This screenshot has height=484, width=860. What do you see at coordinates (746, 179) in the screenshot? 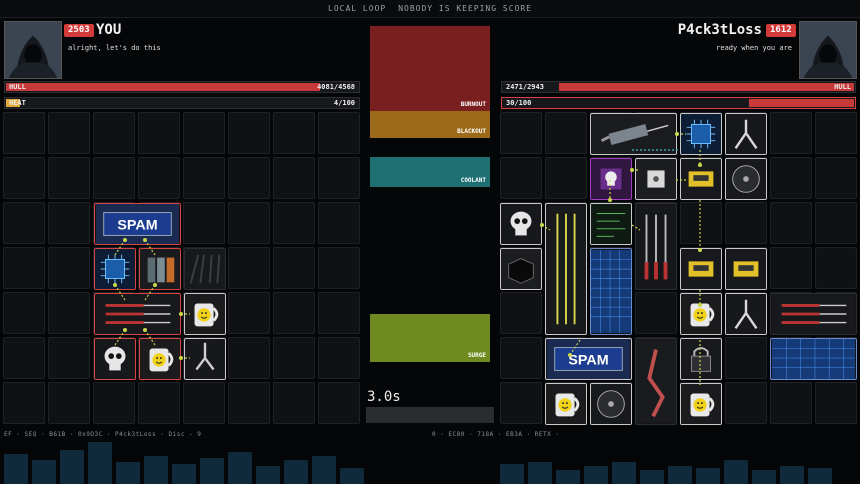
I see `disc-icon` at bounding box center [746, 179].